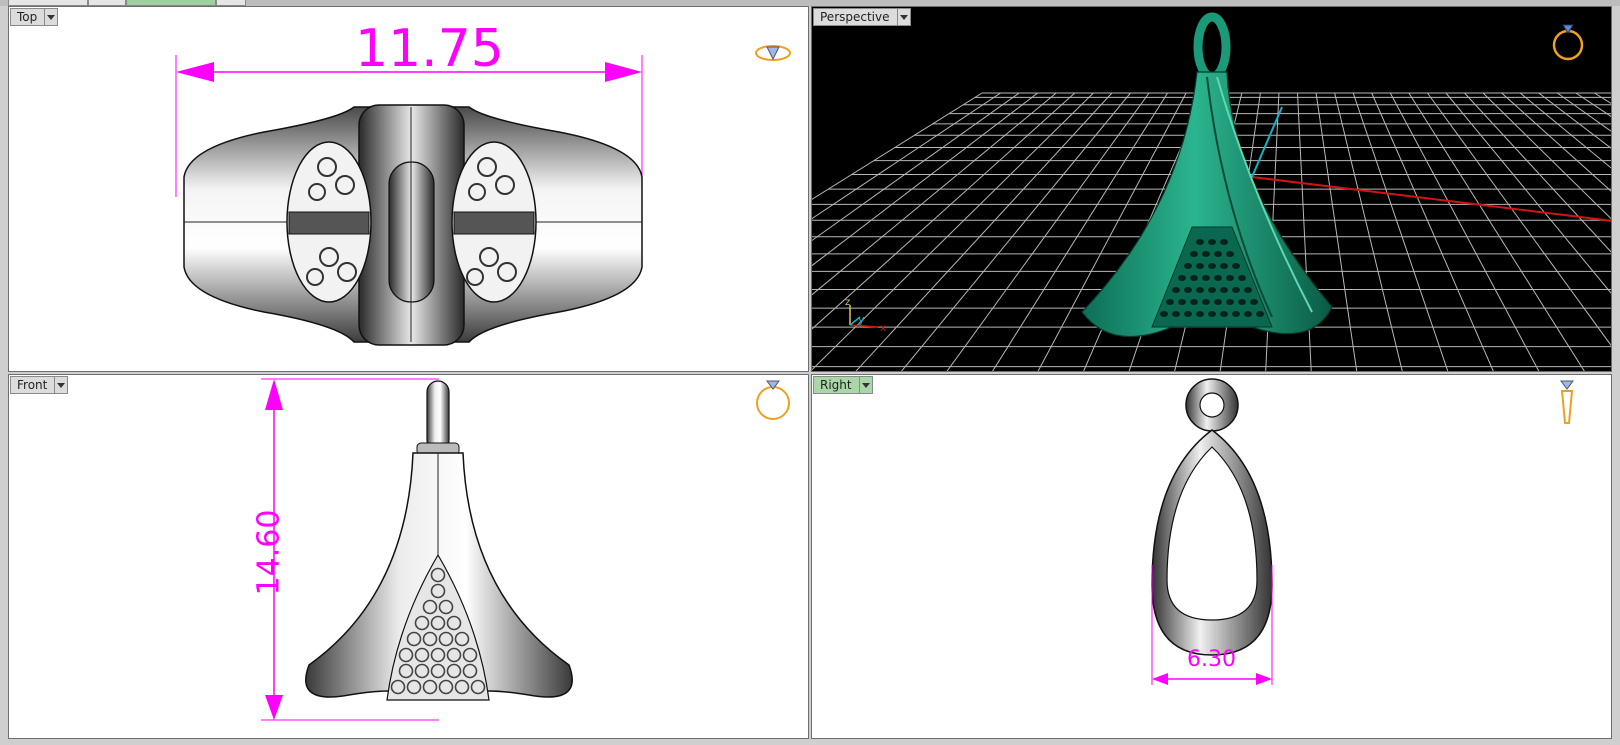 This screenshot has width=1620, height=745. Describe the element at coordinates (883, 328) in the screenshot. I see `axis-x-label: x` at that location.